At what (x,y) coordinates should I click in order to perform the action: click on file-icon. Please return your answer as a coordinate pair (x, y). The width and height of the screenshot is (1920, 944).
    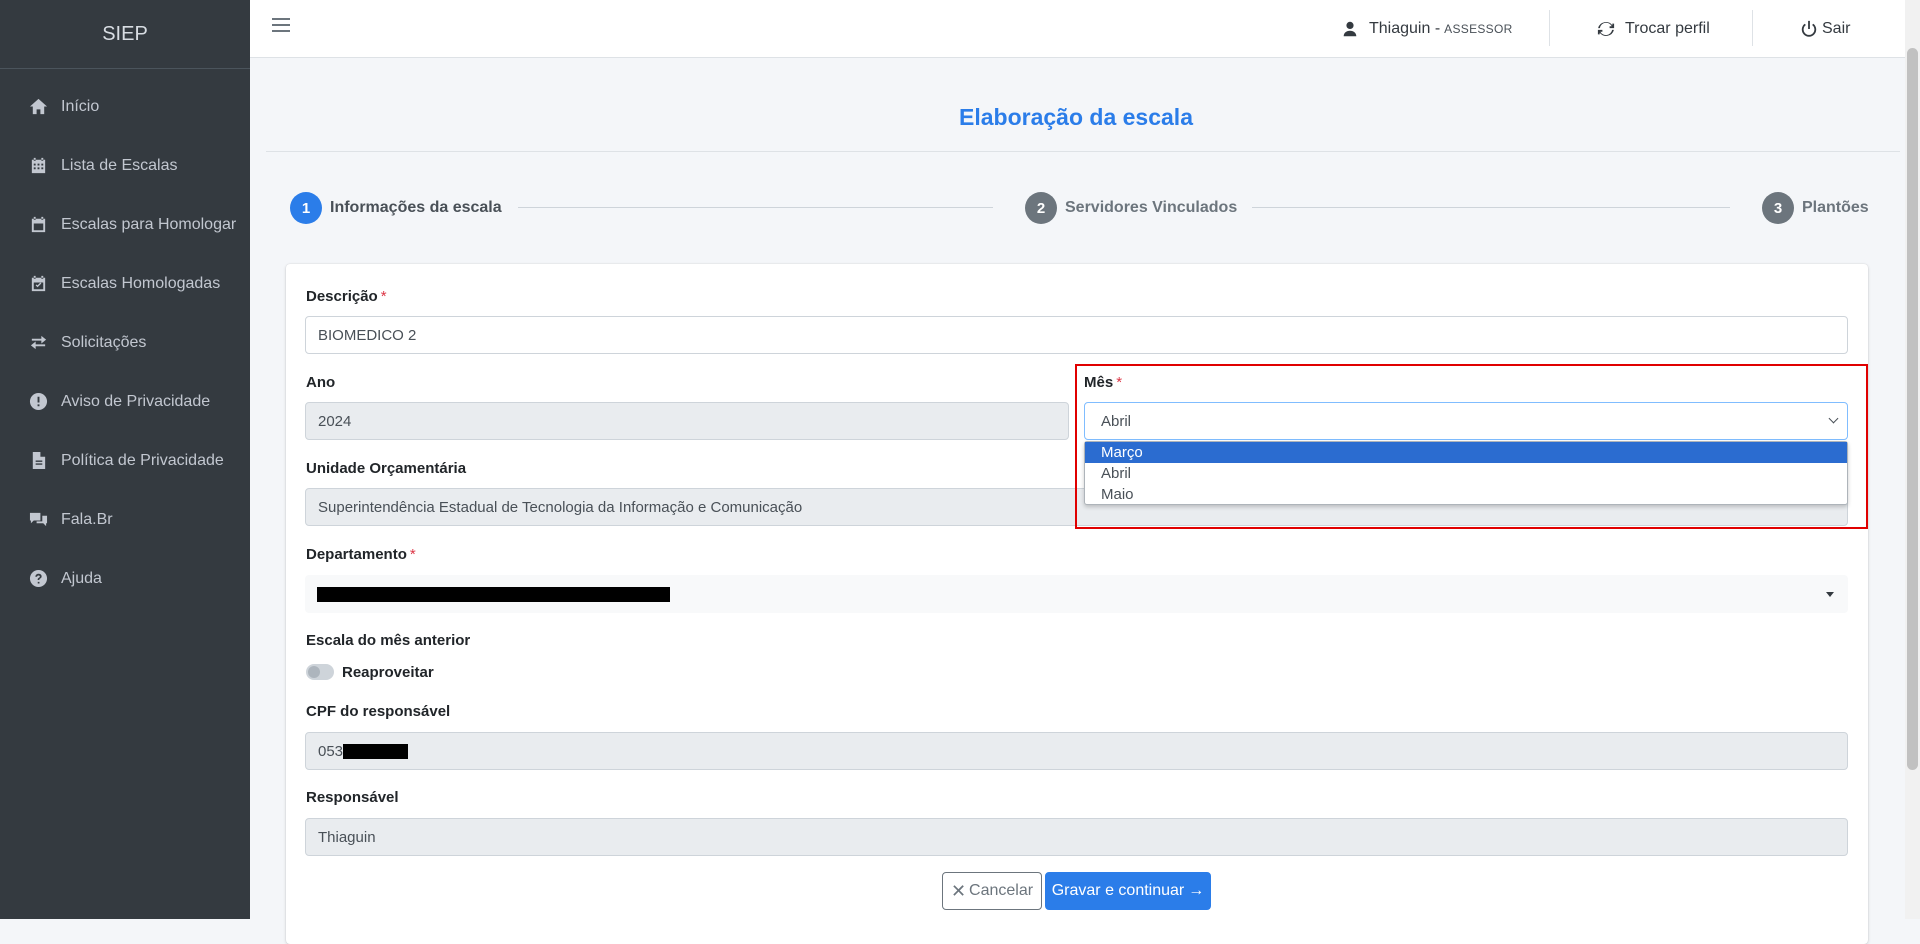
    Looking at the image, I should click on (38, 461).